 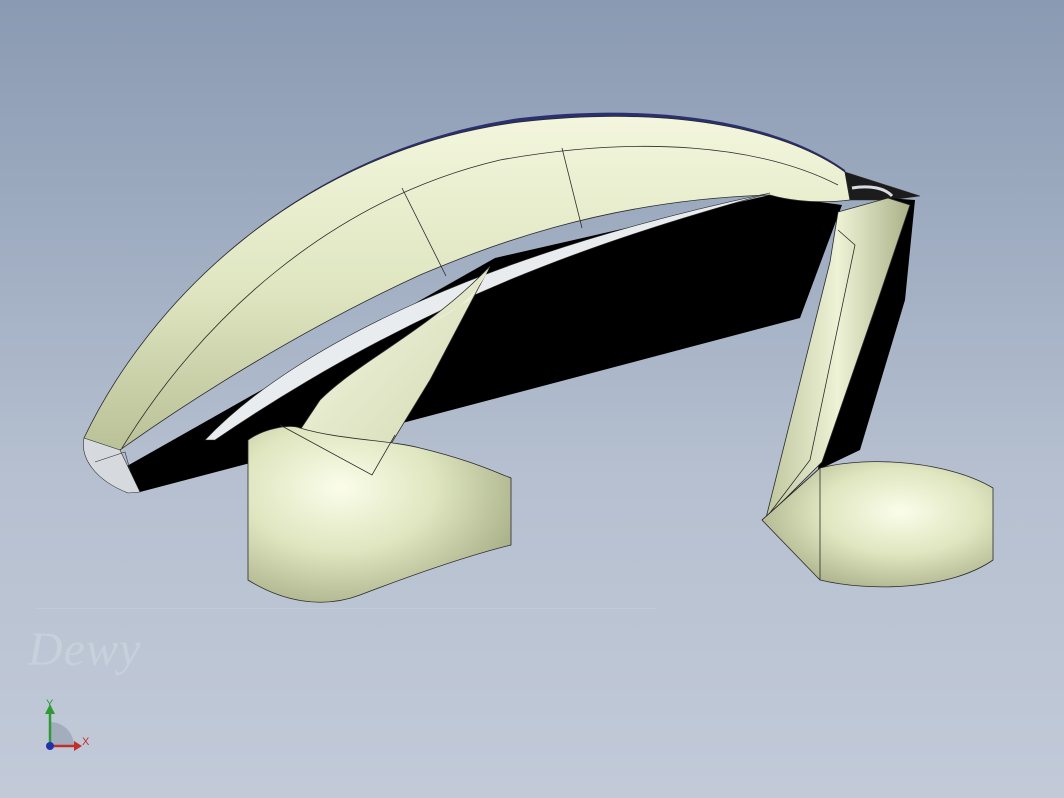 What do you see at coordinates (85, 649) in the screenshot?
I see `watermark-text: Dewy` at bounding box center [85, 649].